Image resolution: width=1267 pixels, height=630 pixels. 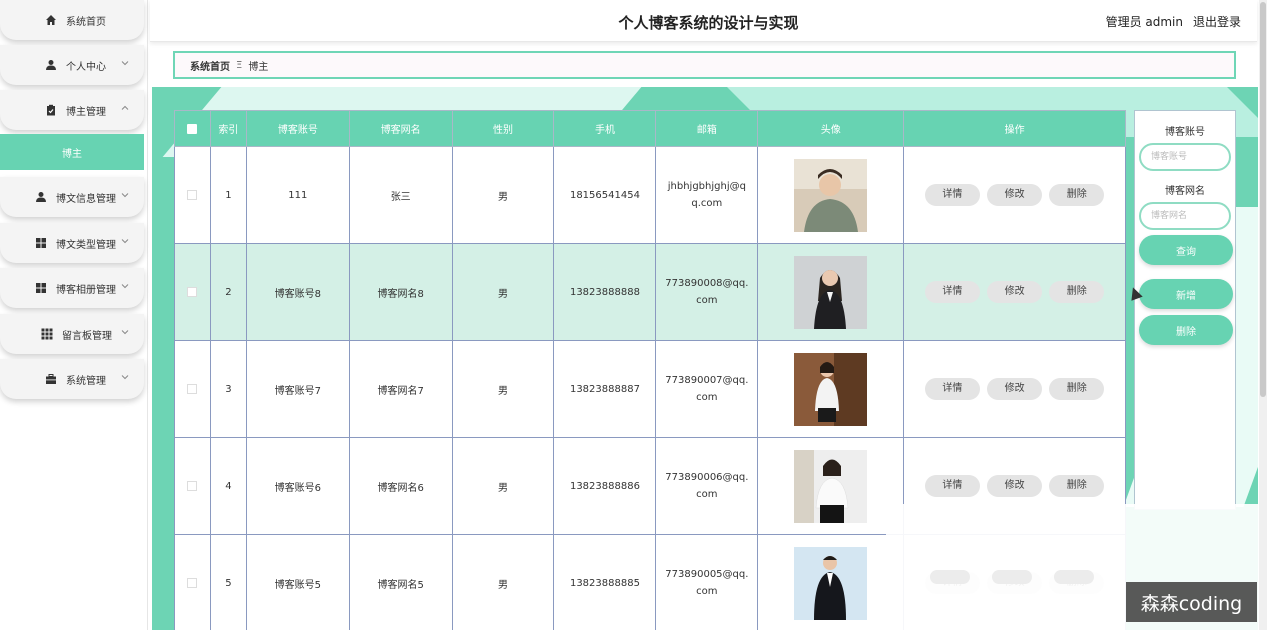 I want to click on cell-index: 5, so click(x=228, y=582).